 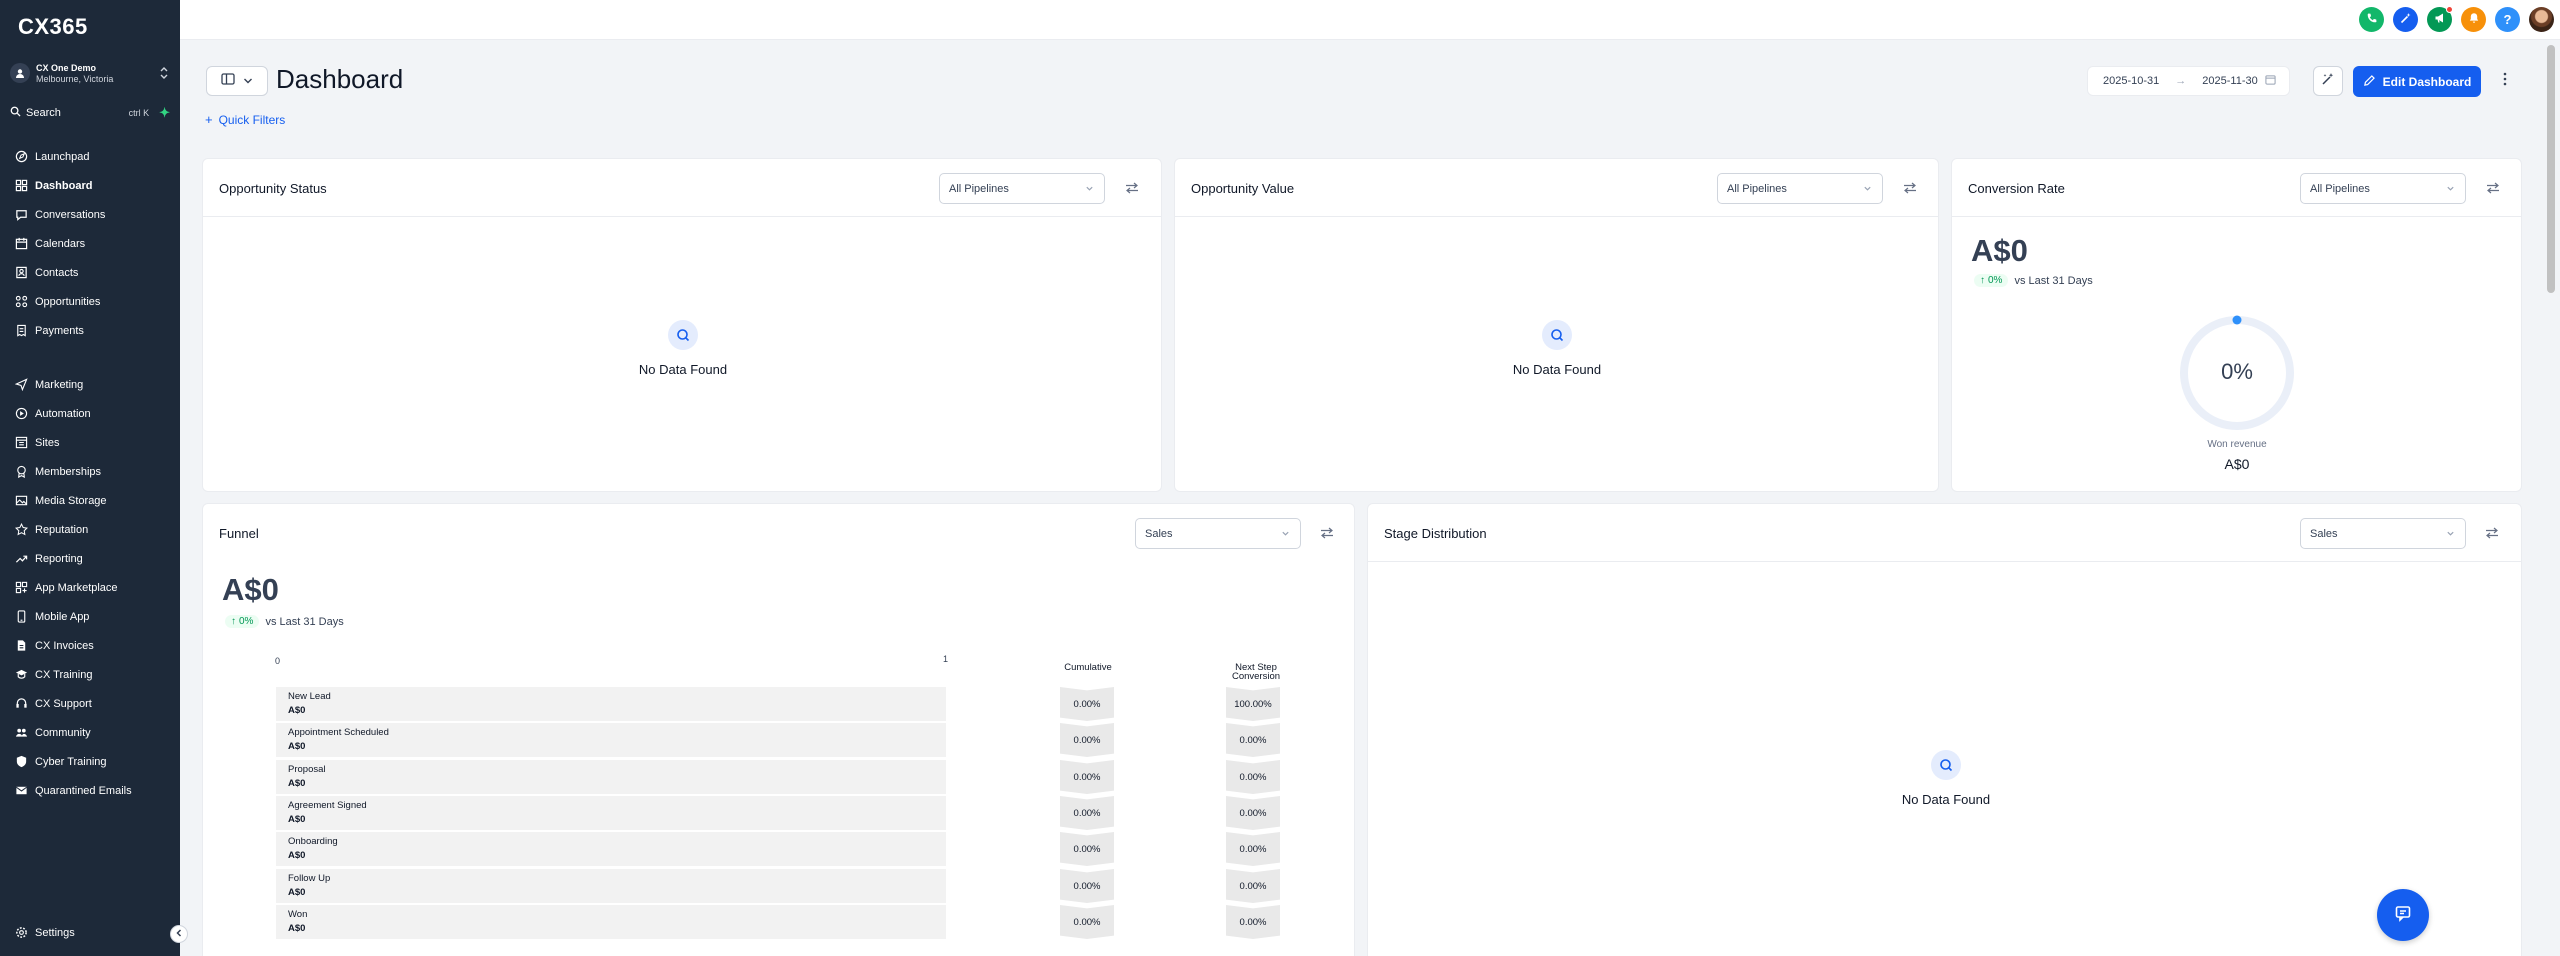 I want to click on sidebar-item-app-marketplace: App Marketplace, so click(x=90, y=587).